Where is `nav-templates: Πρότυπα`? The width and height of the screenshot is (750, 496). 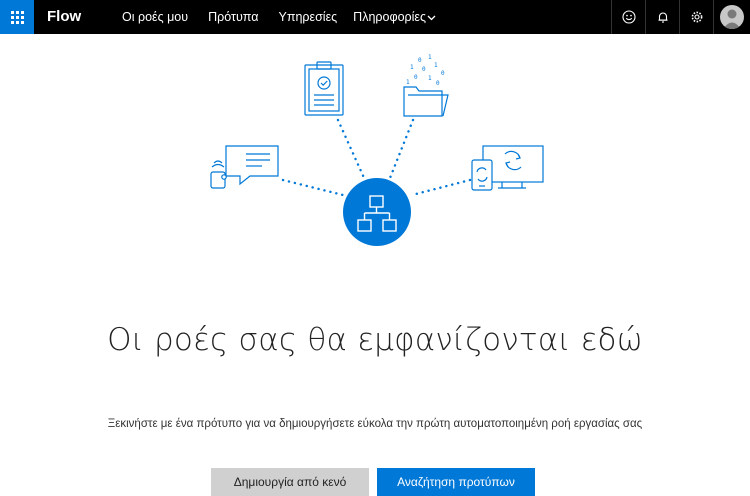
nav-templates: Πρότυπα is located at coordinates (233, 17).